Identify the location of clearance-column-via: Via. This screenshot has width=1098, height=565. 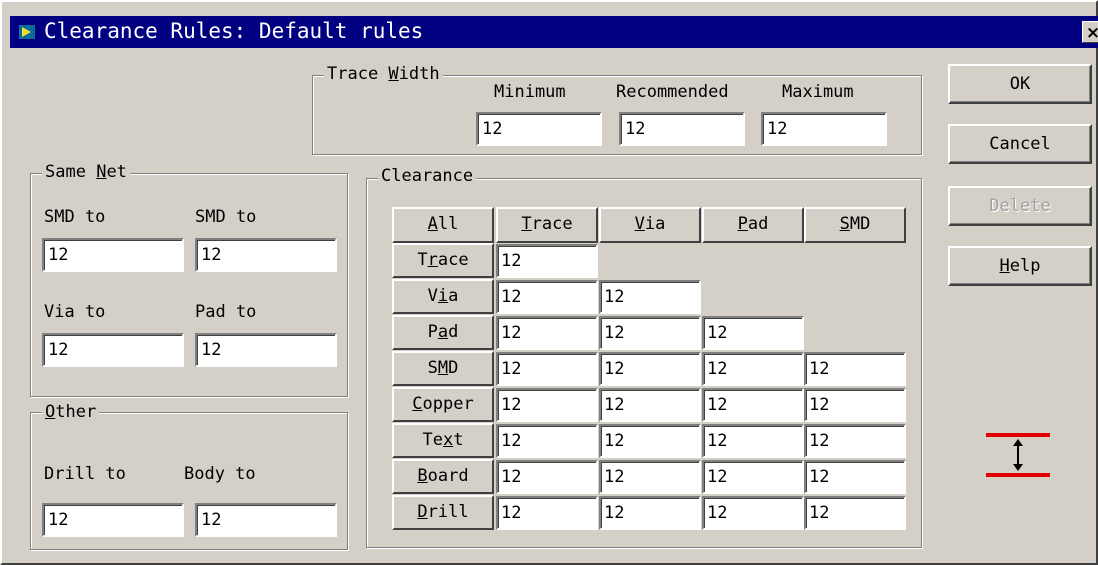
(650, 225).